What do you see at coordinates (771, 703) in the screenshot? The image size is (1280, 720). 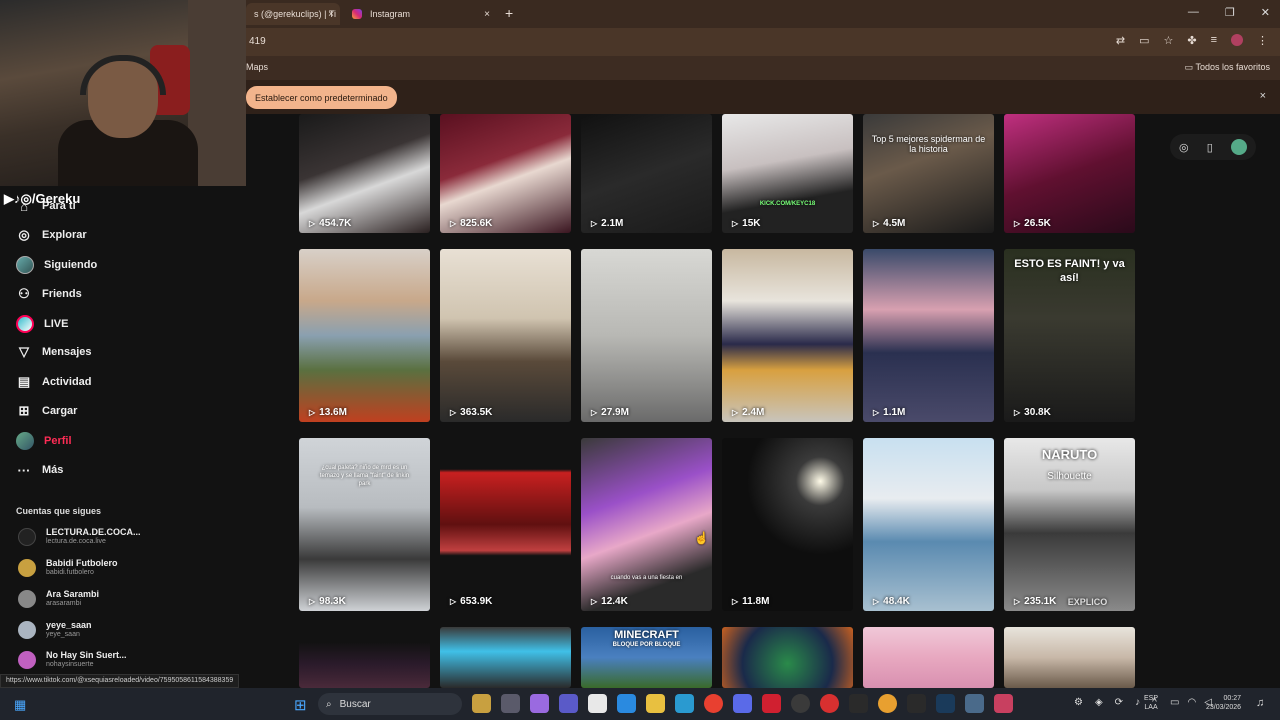 I see `app-recorder-icon` at bounding box center [771, 703].